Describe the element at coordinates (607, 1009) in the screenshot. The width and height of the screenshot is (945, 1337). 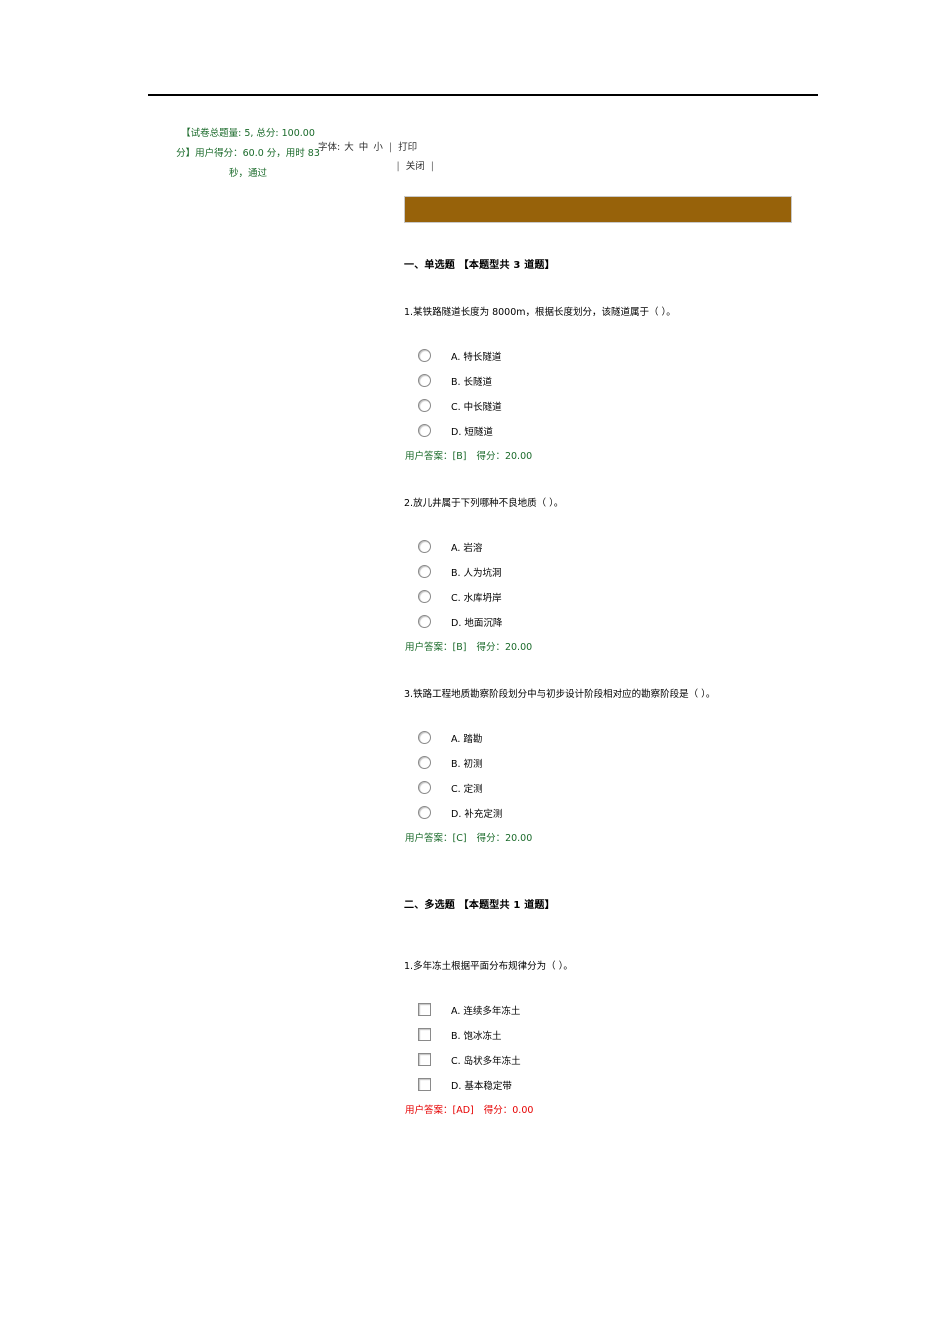
I see `option-row: A. 连续多年冻土` at that location.